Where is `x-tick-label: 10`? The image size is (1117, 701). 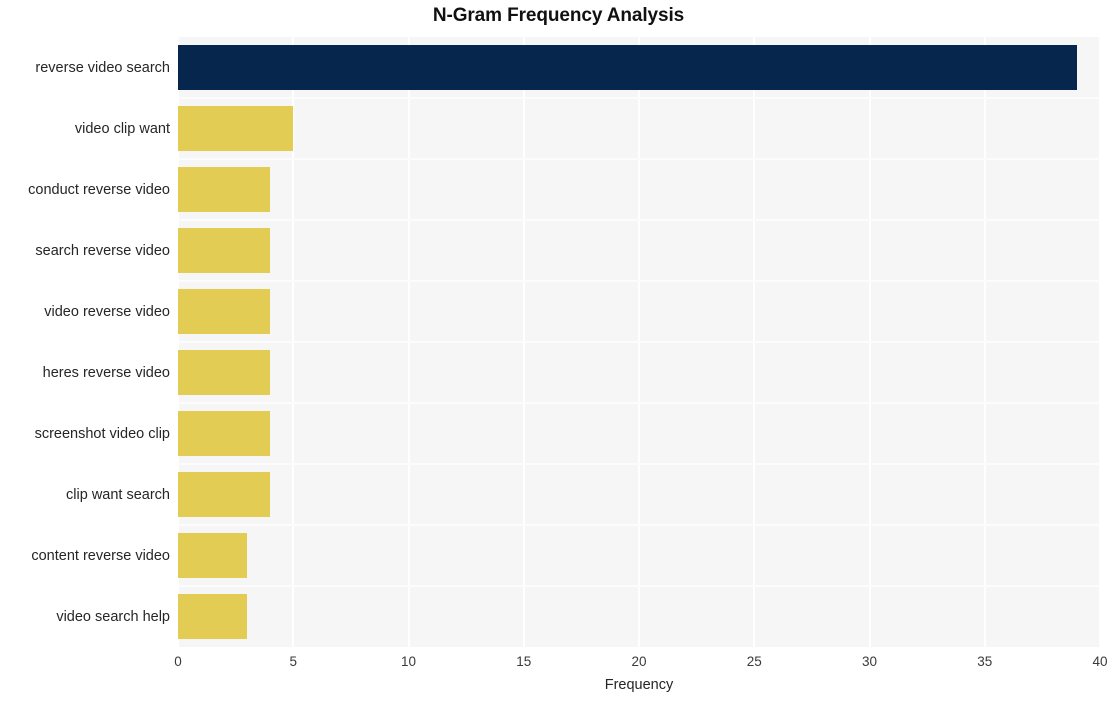
x-tick-label: 10 is located at coordinates (408, 661).